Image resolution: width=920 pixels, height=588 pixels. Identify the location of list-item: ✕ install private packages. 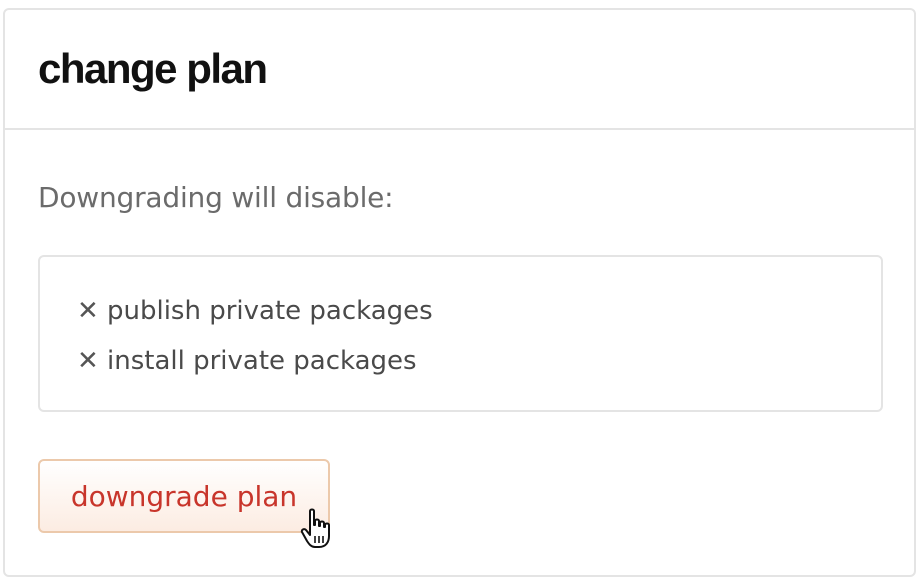
(255, 368).